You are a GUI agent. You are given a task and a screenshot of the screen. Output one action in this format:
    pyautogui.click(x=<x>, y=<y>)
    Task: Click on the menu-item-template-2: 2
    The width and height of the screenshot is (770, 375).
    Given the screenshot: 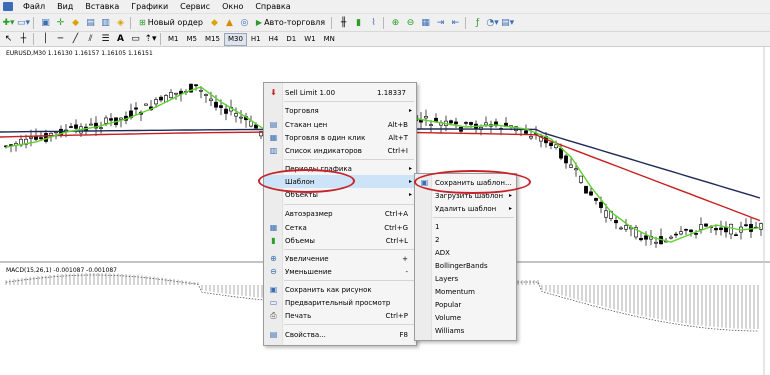 What is the action you would take?
    pyautogui.click(x=465, y=239)
    